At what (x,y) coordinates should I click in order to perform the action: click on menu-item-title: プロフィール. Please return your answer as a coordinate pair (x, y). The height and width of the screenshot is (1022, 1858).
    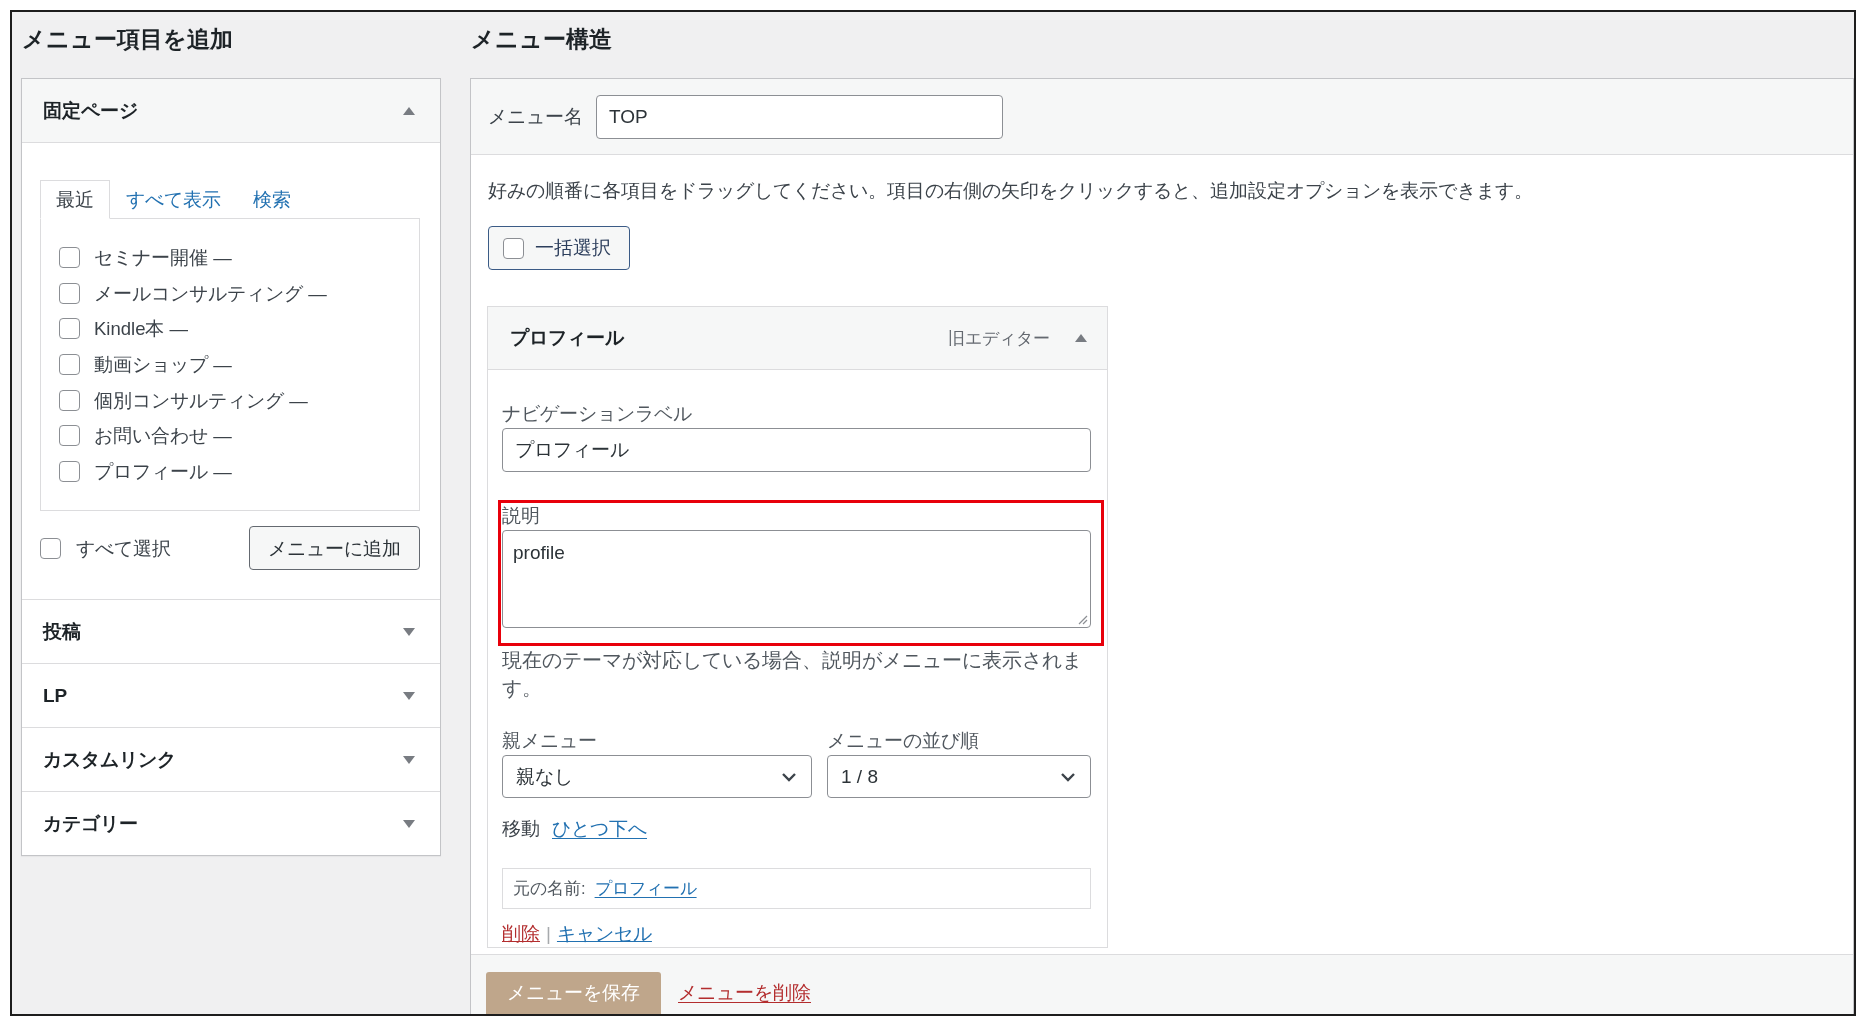
    Looking at the image, I should click on (567, 338).